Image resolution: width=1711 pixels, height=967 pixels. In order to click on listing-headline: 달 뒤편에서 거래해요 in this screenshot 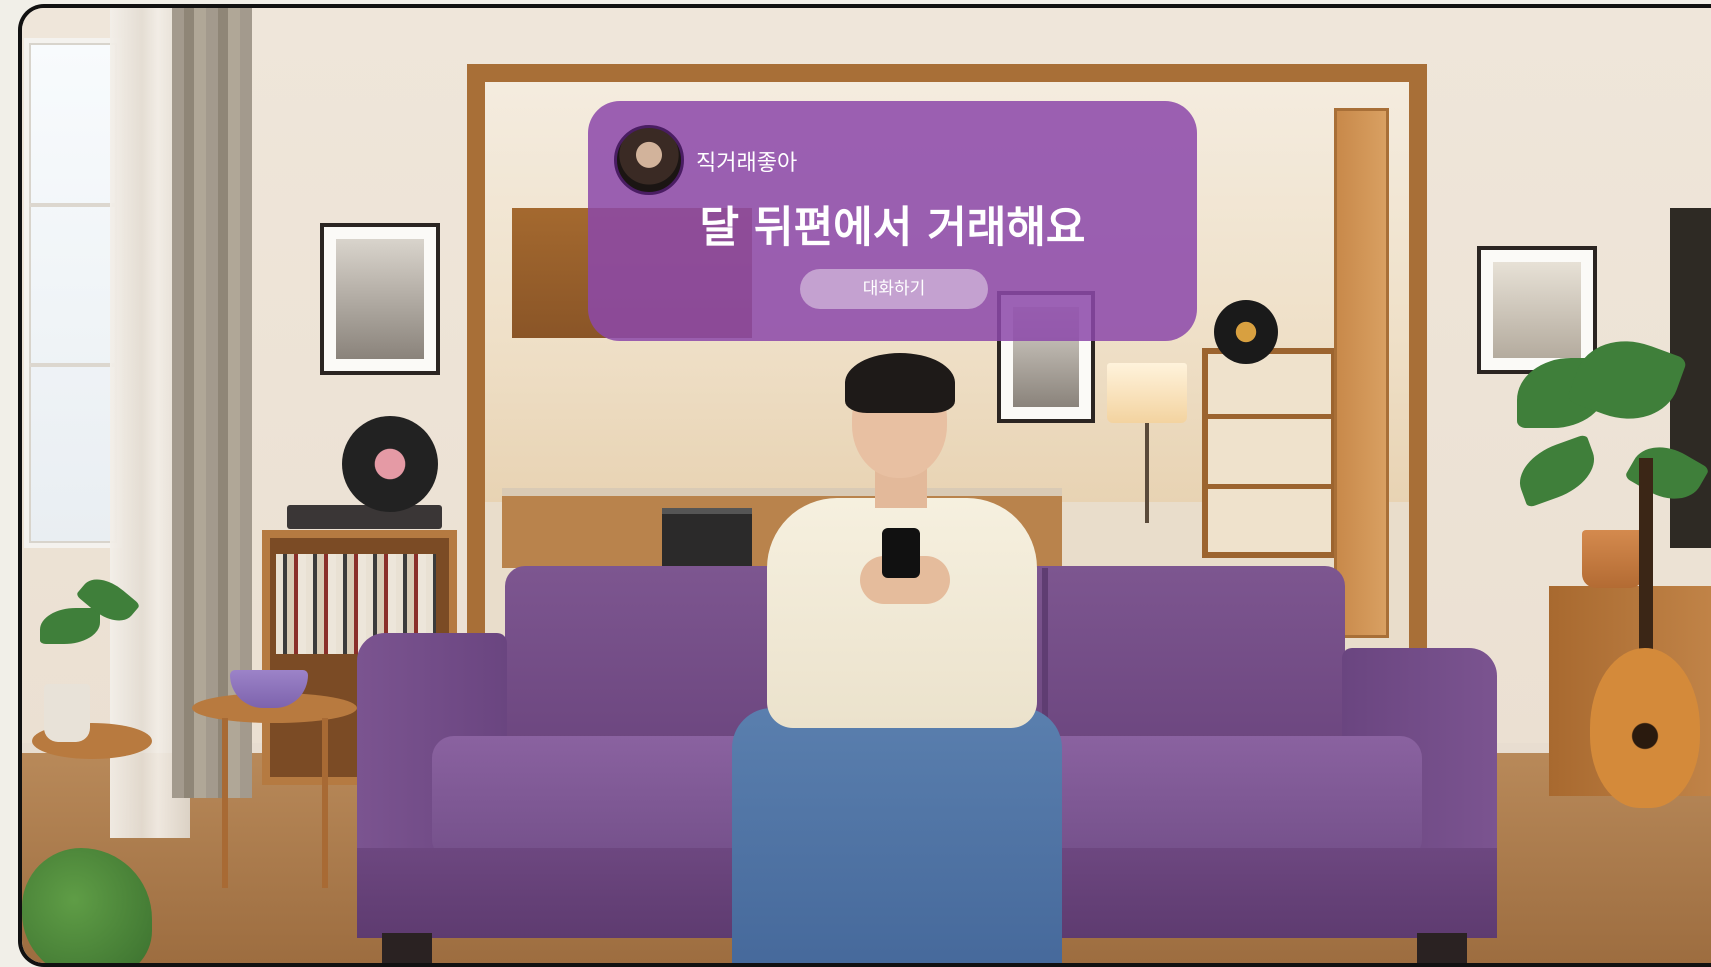, I will do `click(892, 228)`.